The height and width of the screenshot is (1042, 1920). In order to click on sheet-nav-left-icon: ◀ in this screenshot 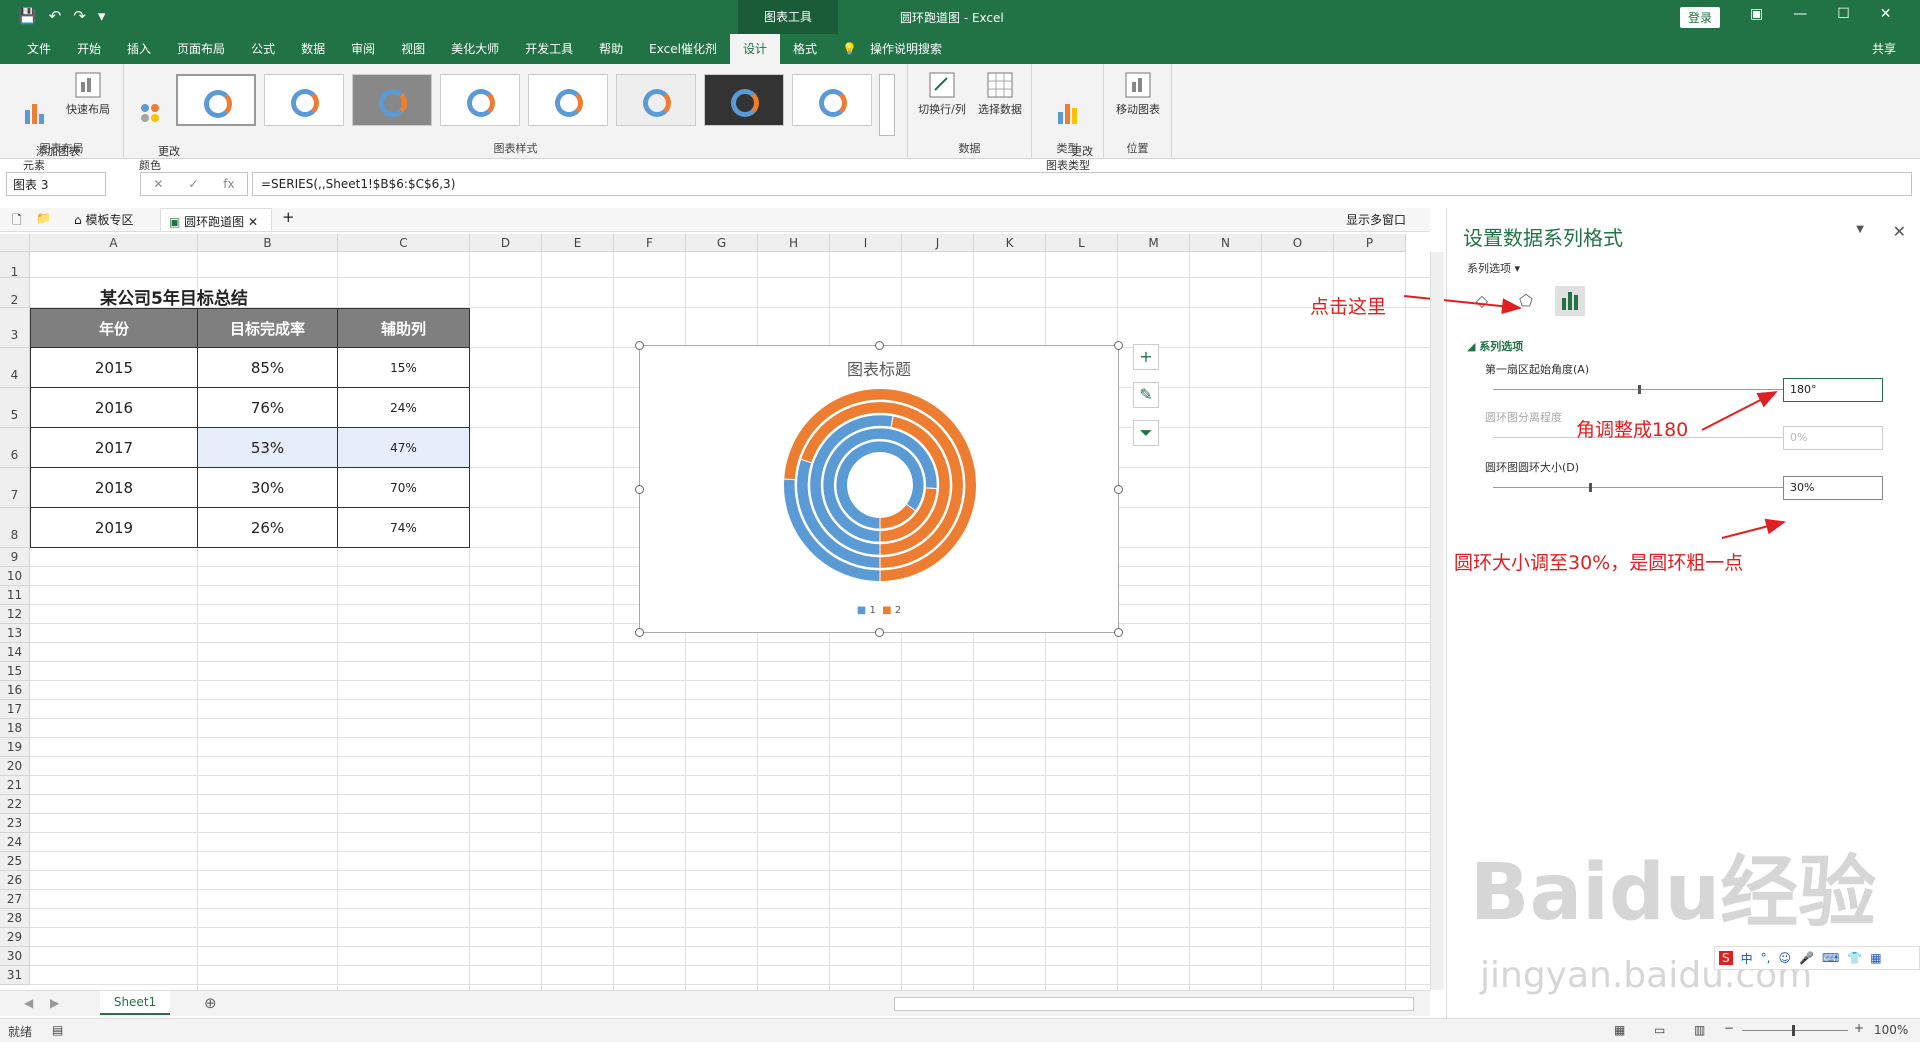, I will do `click(28, 1003)`.